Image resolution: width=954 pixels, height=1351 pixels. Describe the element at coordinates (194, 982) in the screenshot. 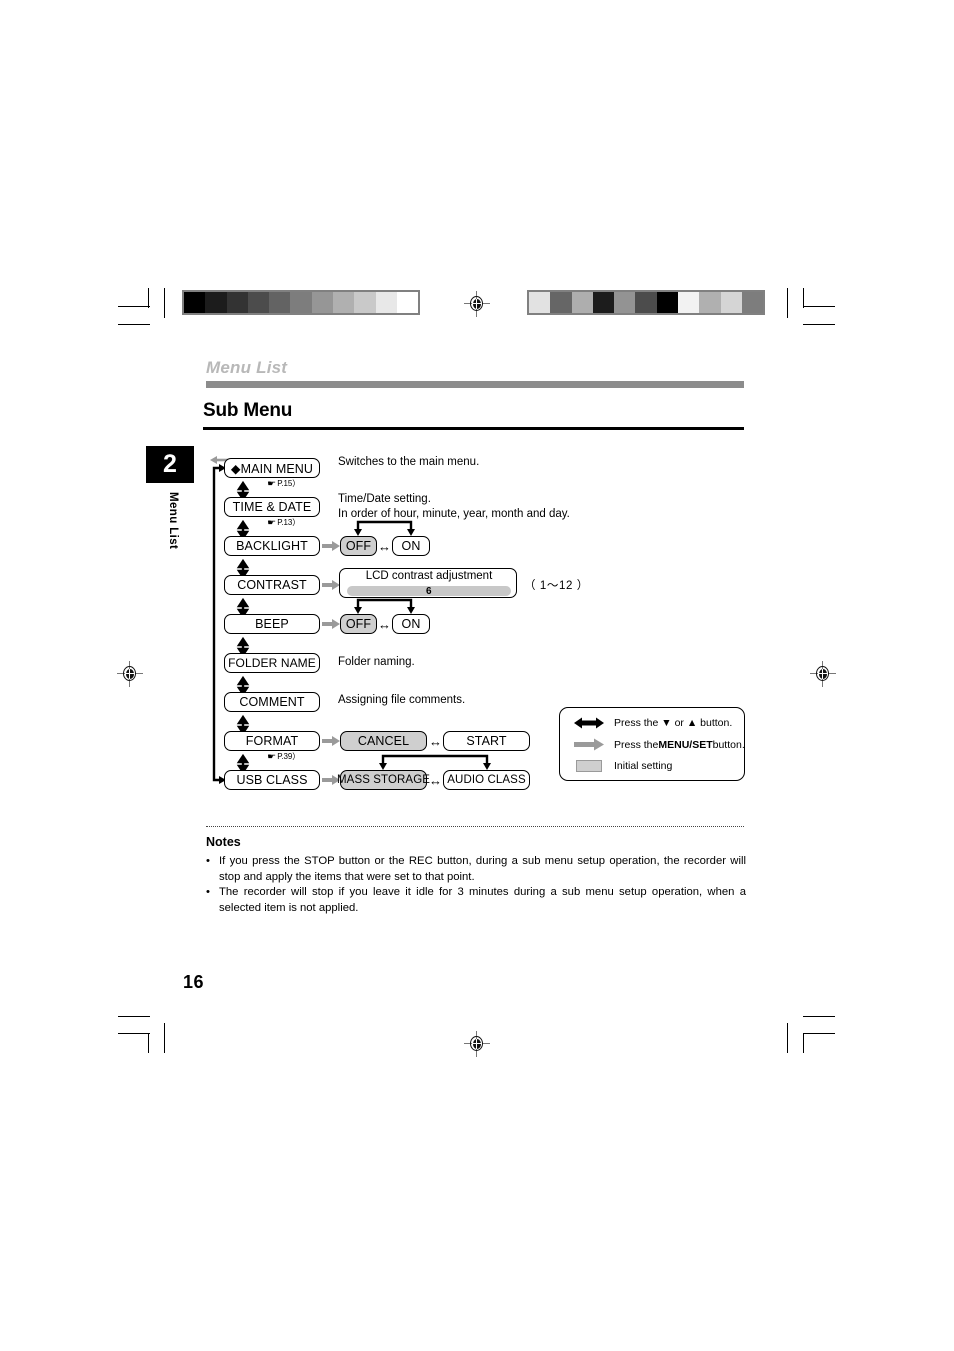

I see `page-number: 16` at that location.